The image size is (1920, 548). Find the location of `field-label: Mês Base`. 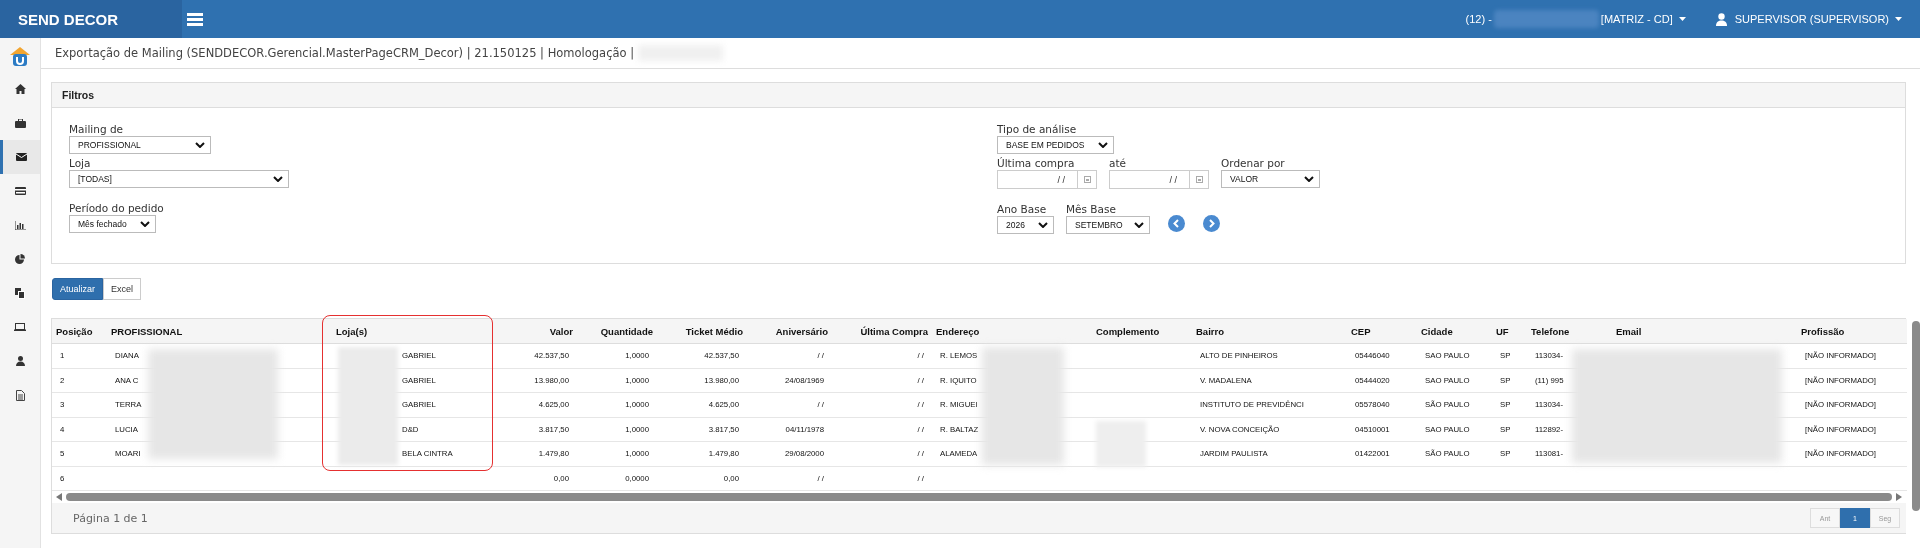

field-label: Mês Base is located at coordinates (1091, 209).